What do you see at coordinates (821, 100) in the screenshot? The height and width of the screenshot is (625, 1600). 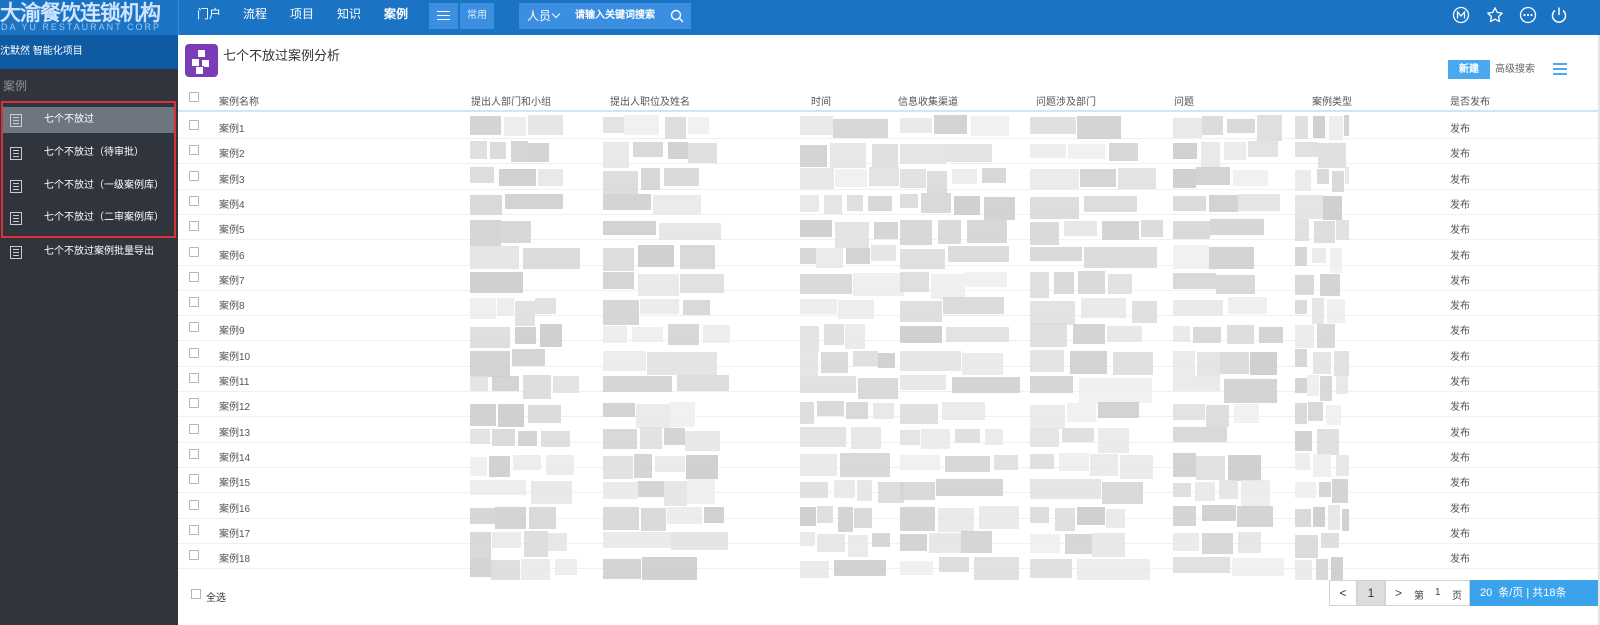 I see `column-header: 时间` at bounding box center [821, 100].